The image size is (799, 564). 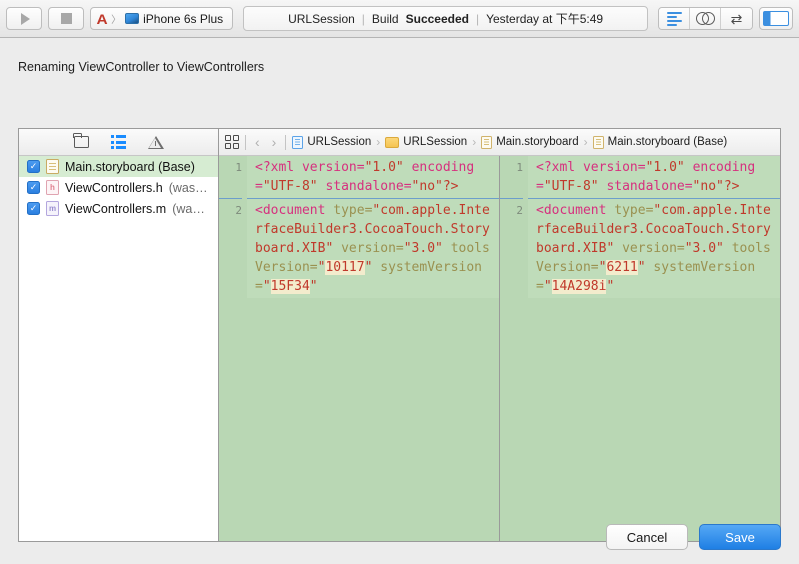 I want to click on code-token: 10117, so click(x=345, y=267).